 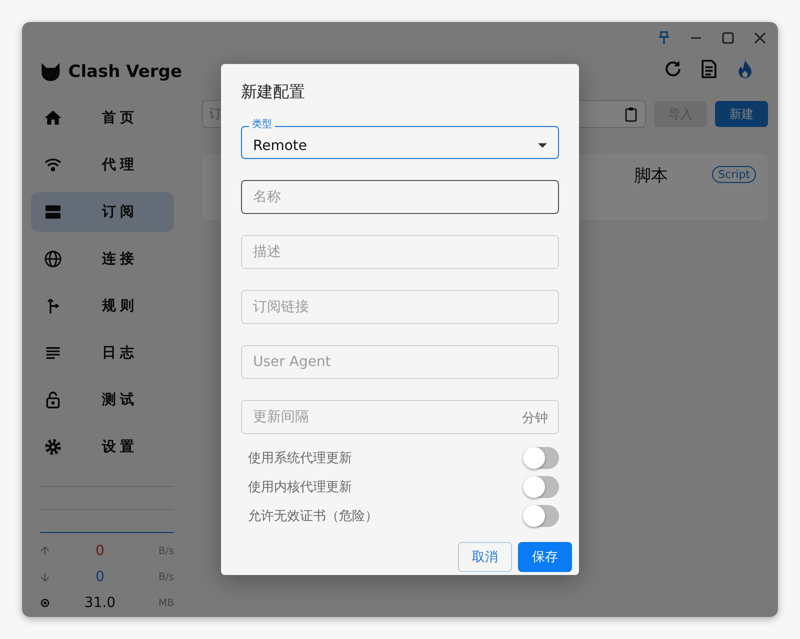 What do you see at coordinates (100, 603) in the screenshot?
I see `memory-usage: 31.0` at bounding box center [100, 603].